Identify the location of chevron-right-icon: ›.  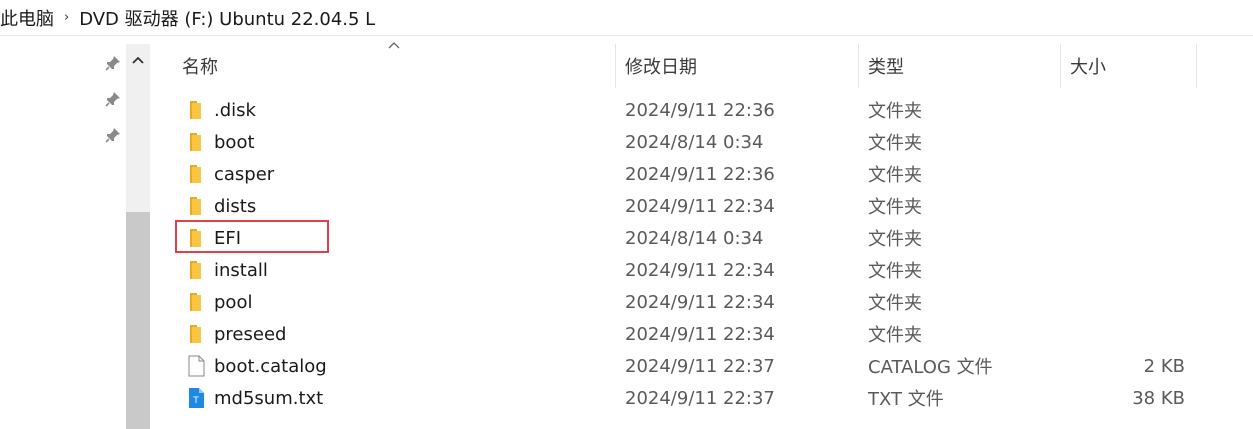
(66, 17).